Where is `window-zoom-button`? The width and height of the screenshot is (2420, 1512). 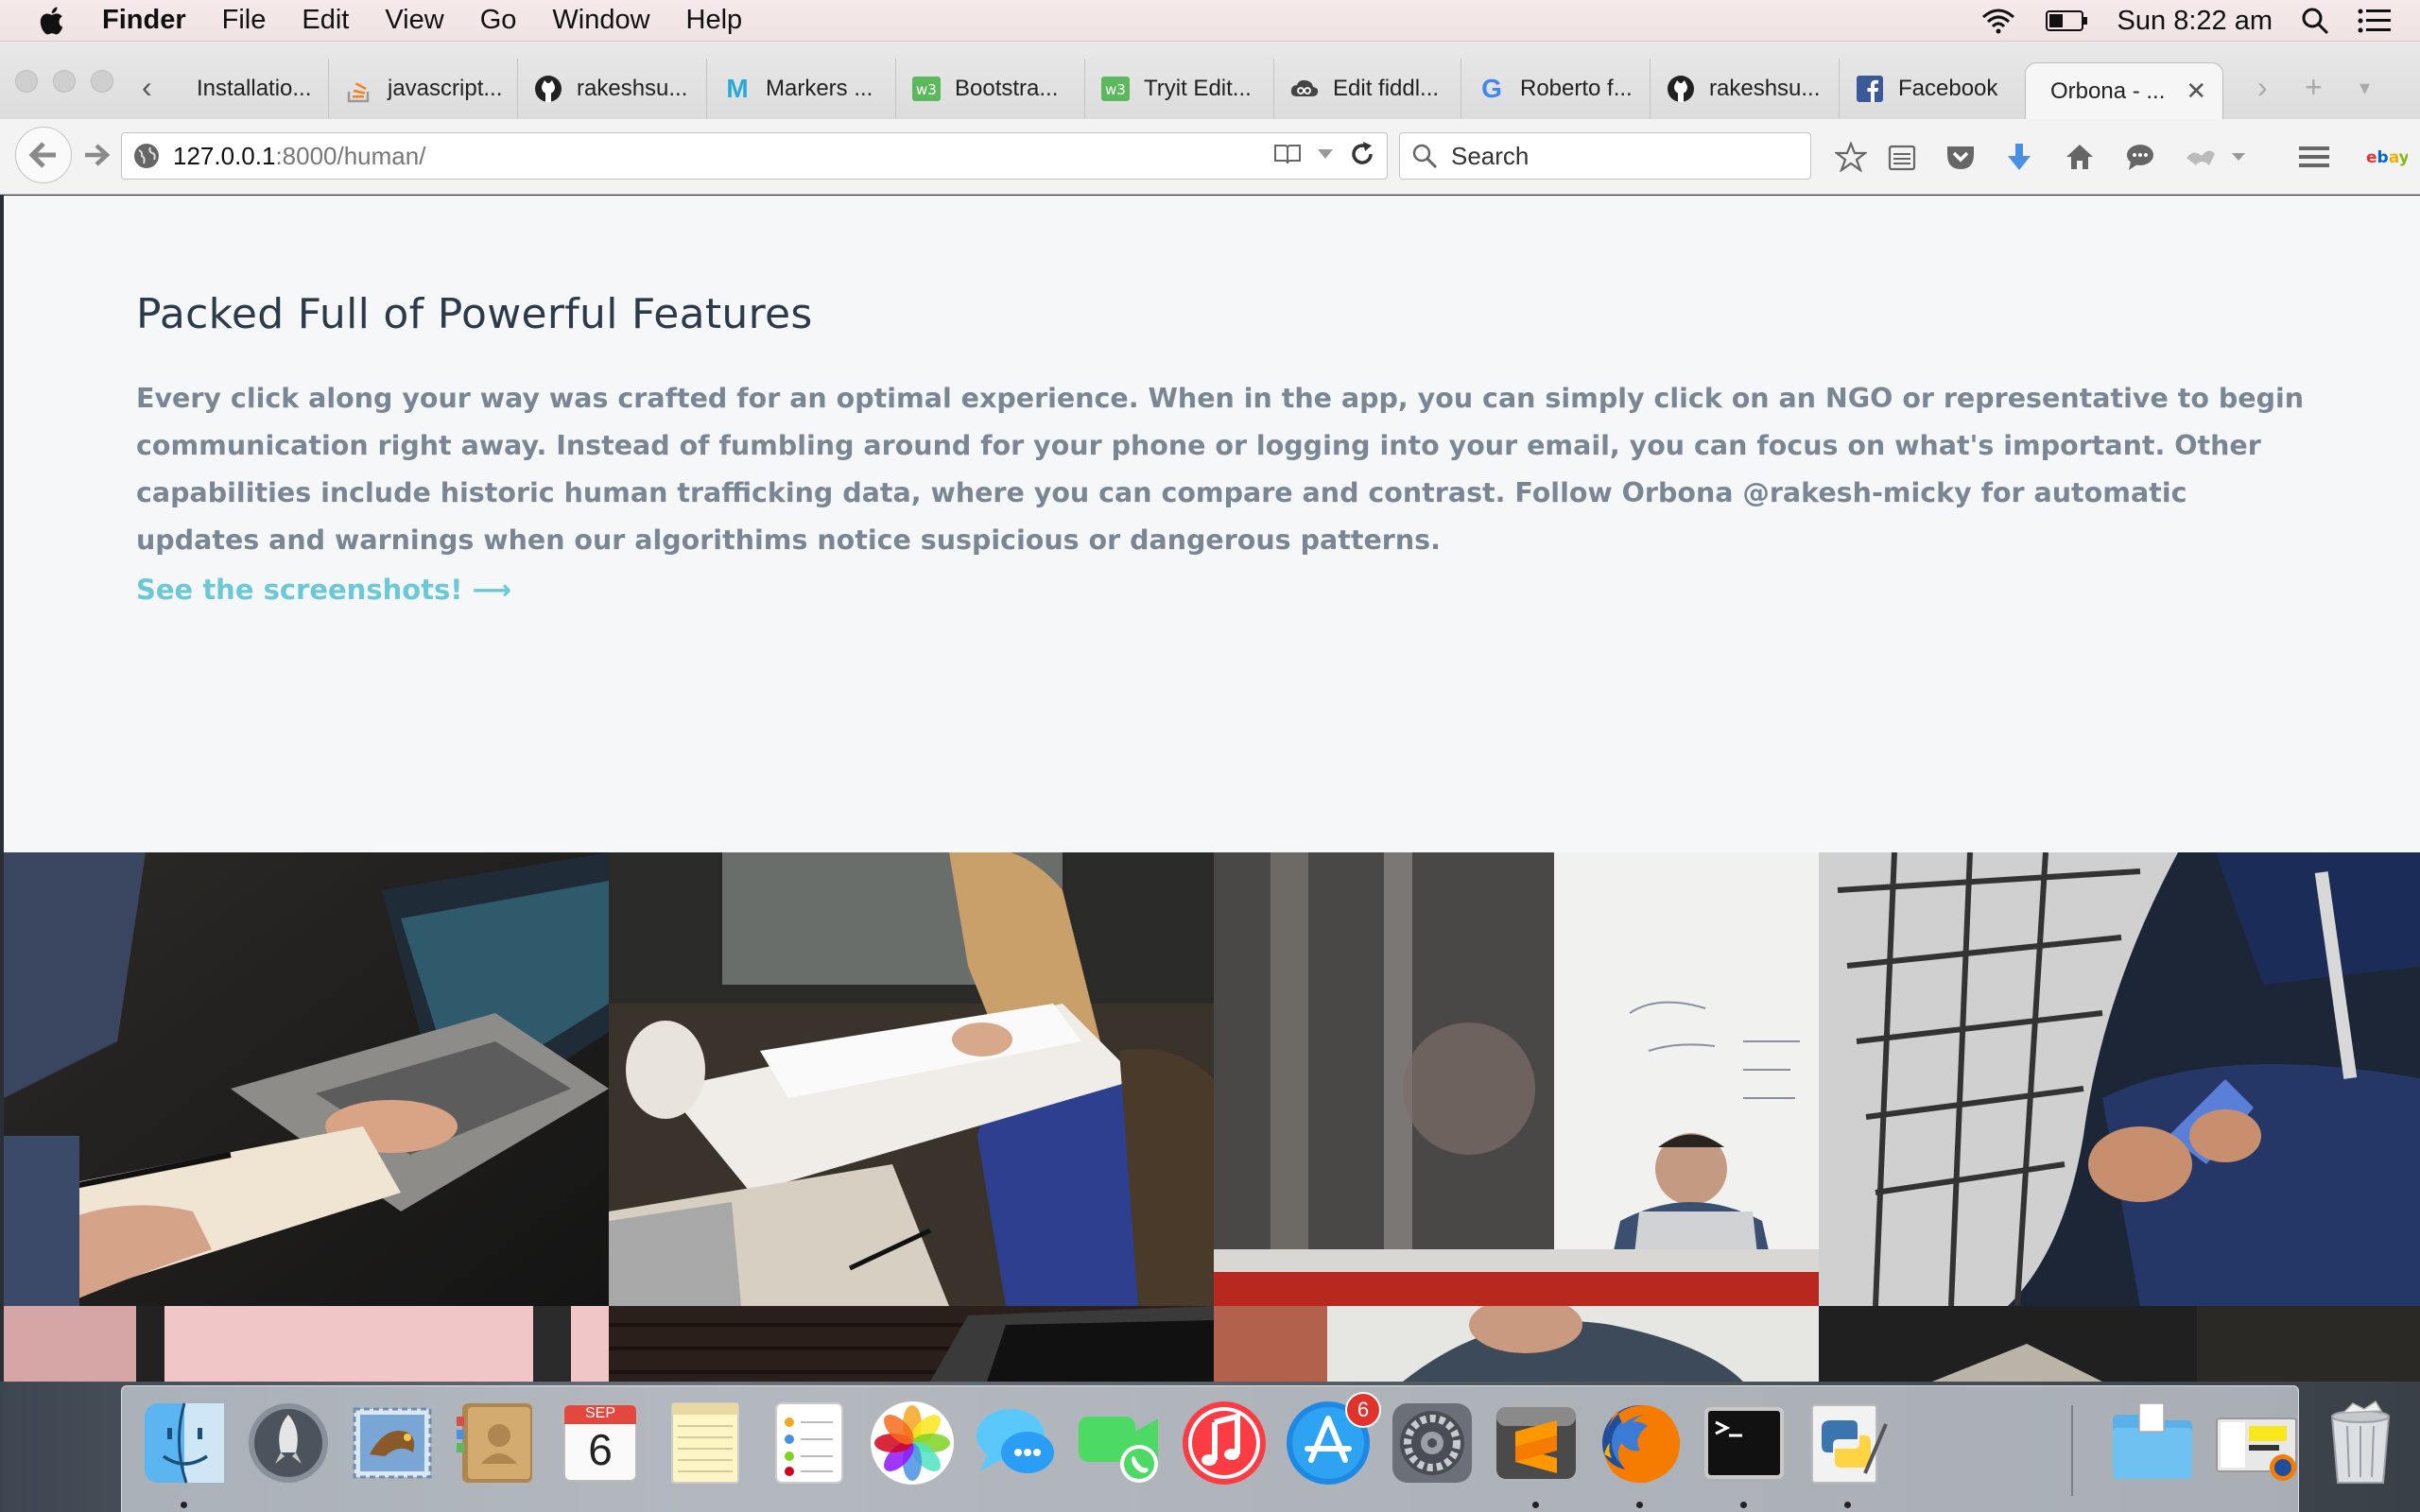 window-zoom-button is located at coordinates (102, 81).